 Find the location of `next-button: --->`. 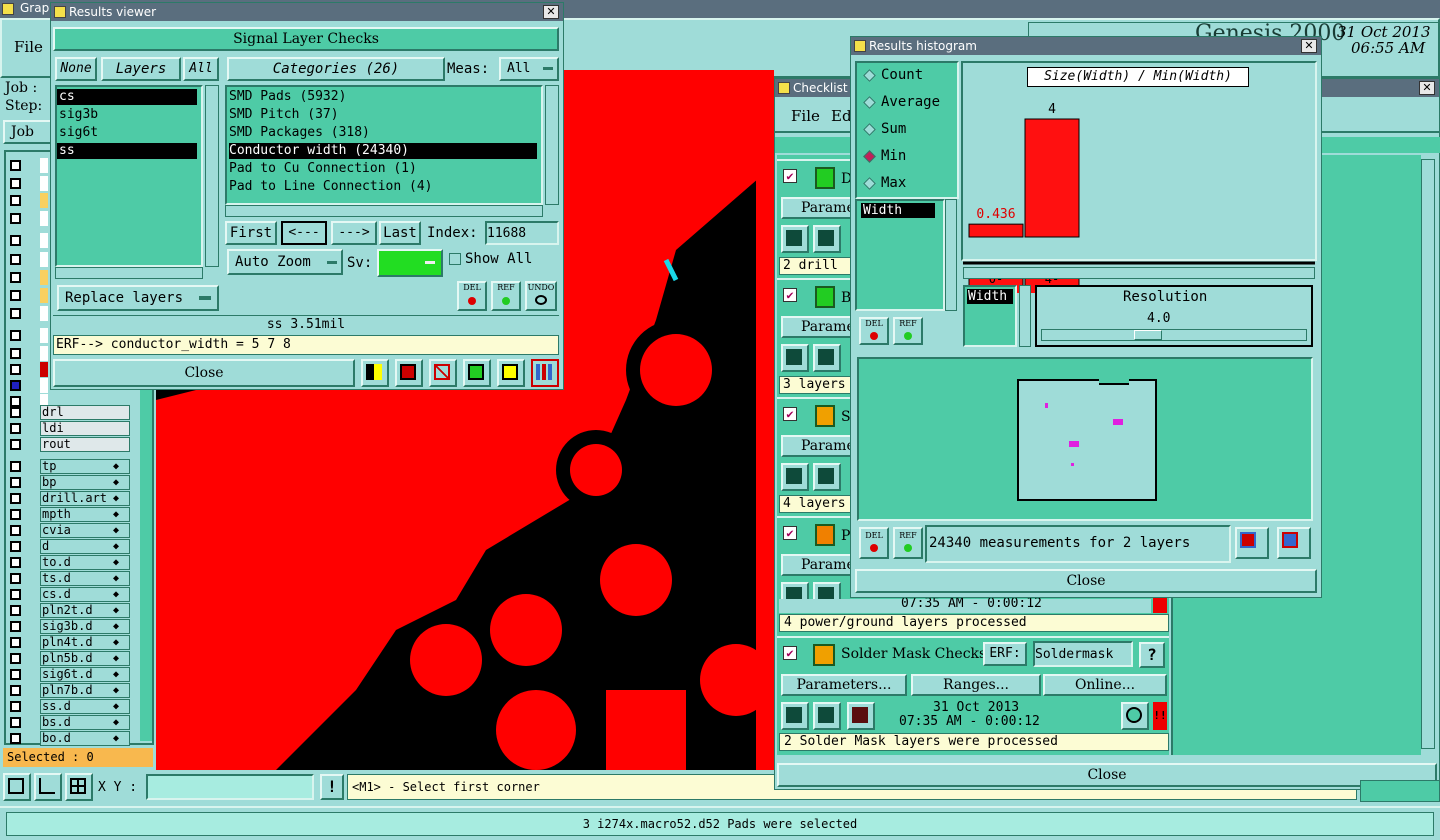

next-button: ---> is located at coordinates (354, 233).